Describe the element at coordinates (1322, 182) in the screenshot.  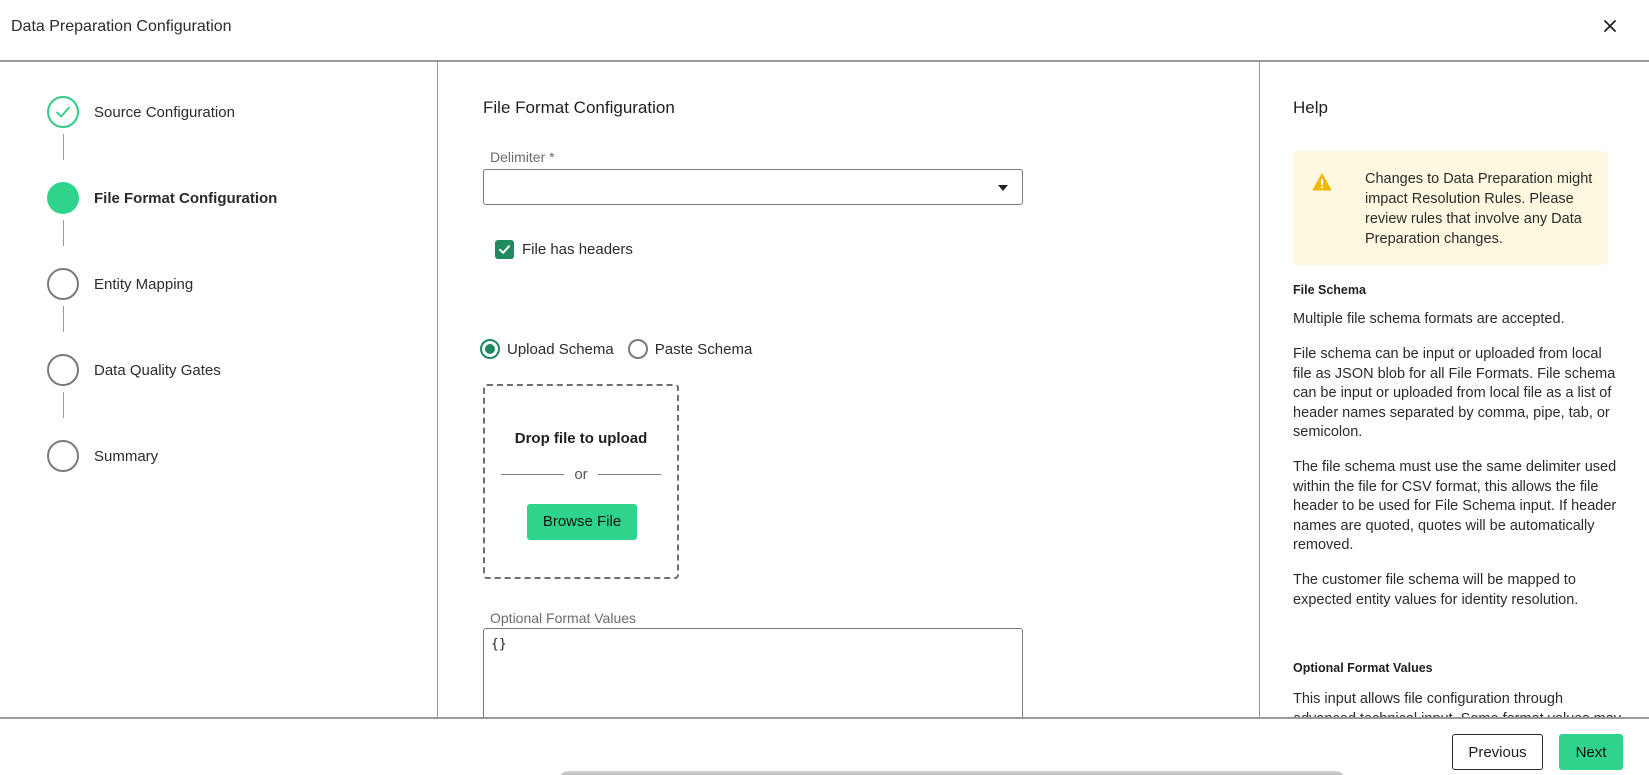
I see `warning-icon` at that location.